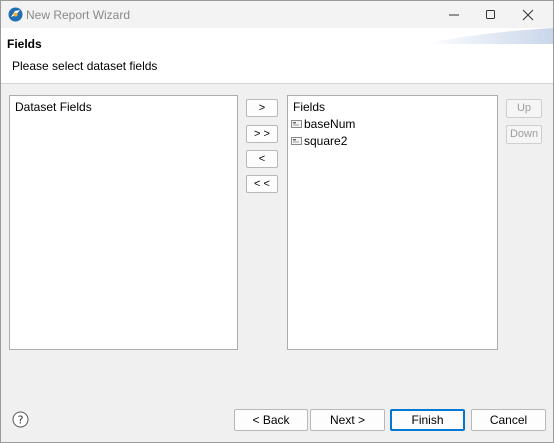 The height and width of the screenshot is (443, 554). I want to click on list-item: square2, so click(319, 141).